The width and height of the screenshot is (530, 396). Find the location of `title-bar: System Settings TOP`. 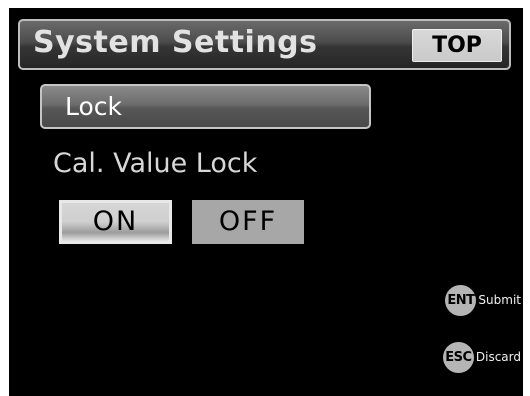

title-bar: System Settings TOP is located at coordinates (264, 44).